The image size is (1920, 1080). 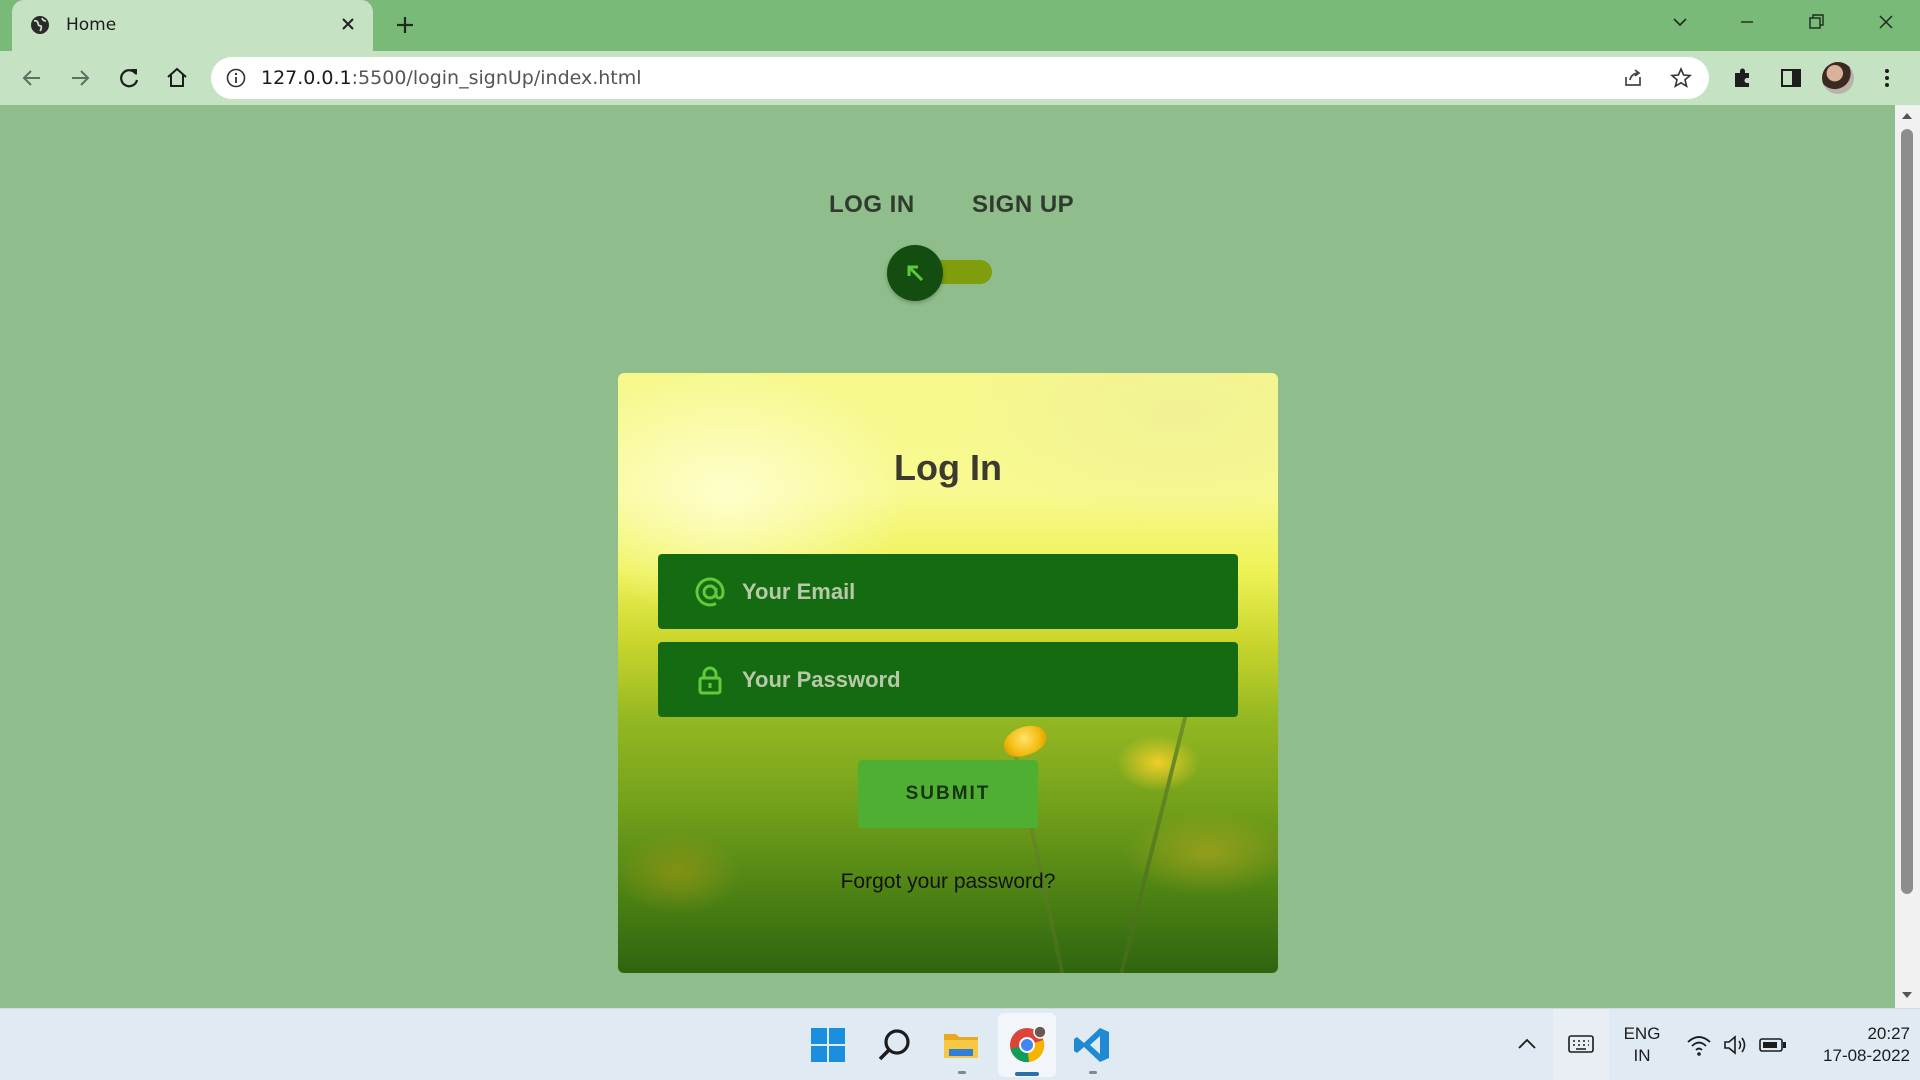 I want to click on browser-toolbar: 127.0.0.1:5500/login_signUp/index.html, so click(x=960, y=78).